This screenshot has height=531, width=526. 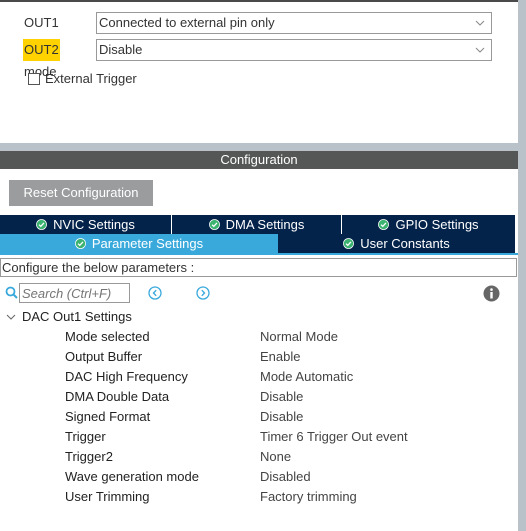 What do you see at coordinates (491, 293) in the screenshot?
I see `info-icon` at bounding box center [491, 293].